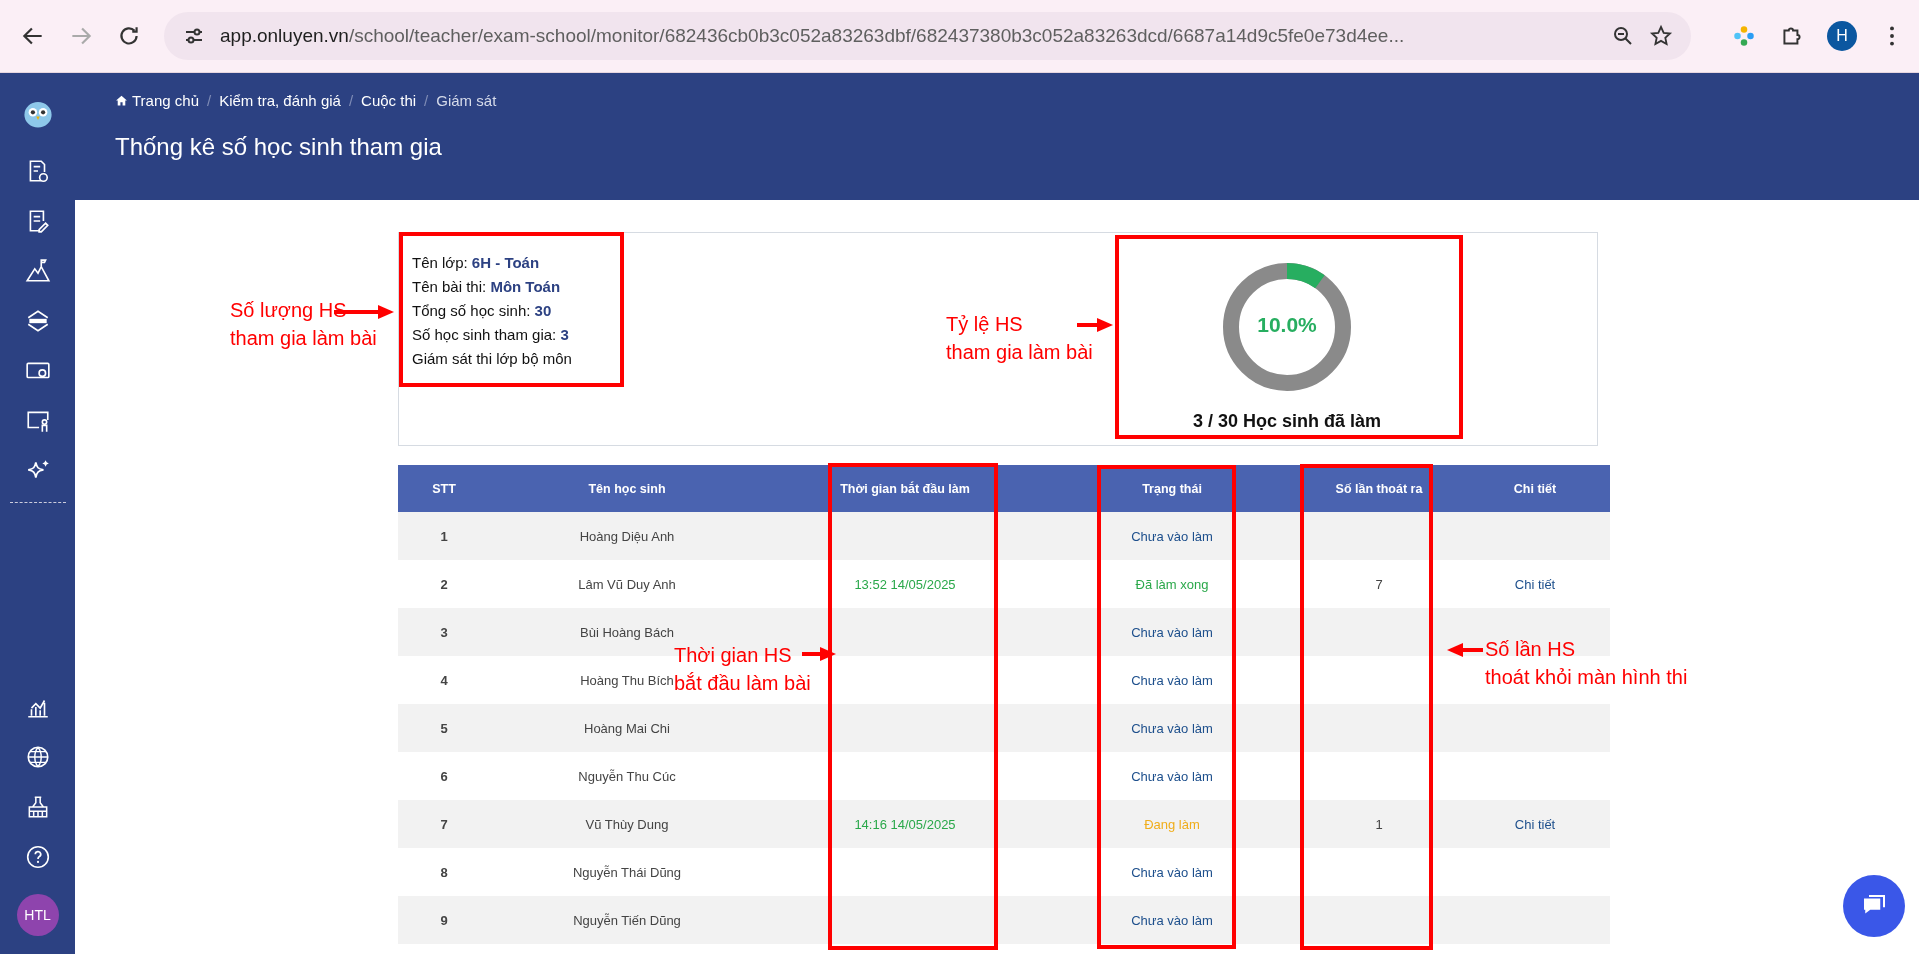 The width and height of the screenshot is (1919, 954). What do you see at coordinates (1287, 421) in the screenshot?
I see `progress-caption: 3 / 30 Học sinh đã làm` at bounding box center [1287, 421].